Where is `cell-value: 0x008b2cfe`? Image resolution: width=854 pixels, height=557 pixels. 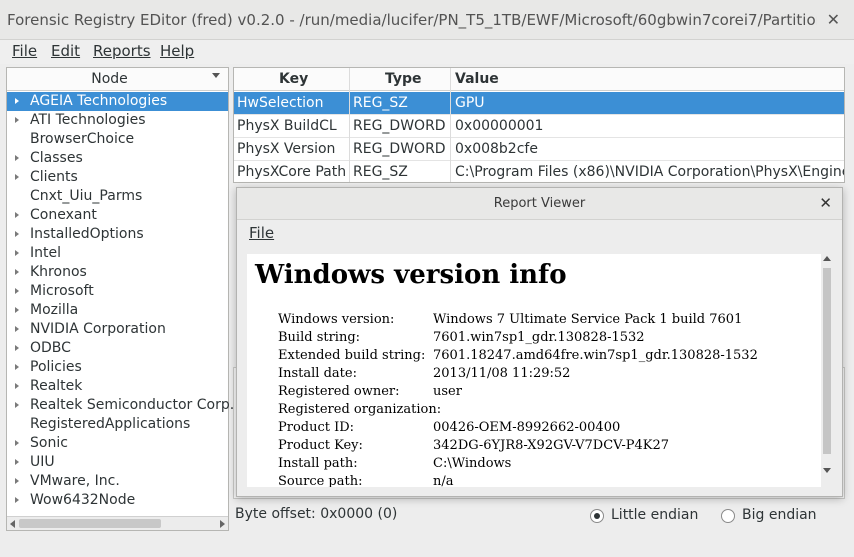
cell-value: 0x008b2cfe is located at coordinates (496, 149).